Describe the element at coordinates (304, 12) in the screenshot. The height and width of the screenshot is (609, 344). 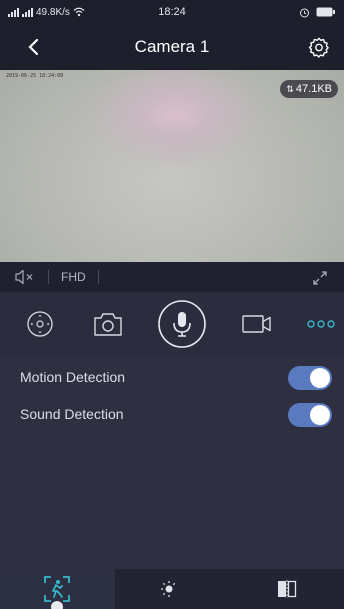
I see `alarm-icon` at that location.